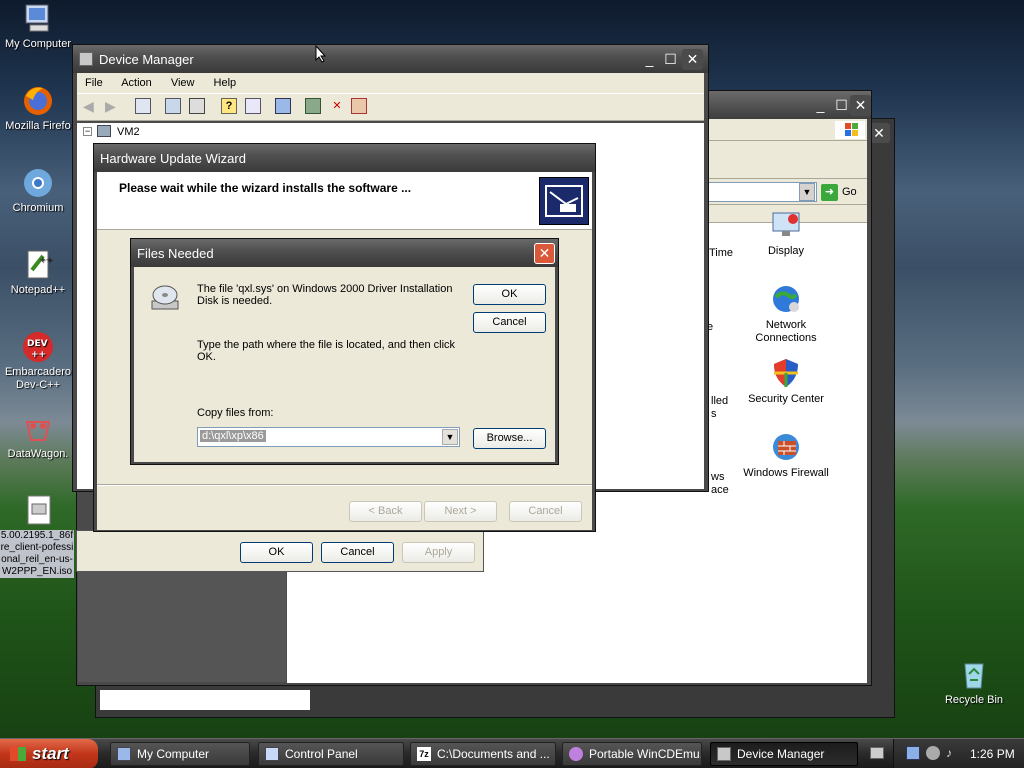 Image resolution: width=1024 pixels, height=768 pixels. I want to click on taskbar-item-device-manager: Device Manager, so click(784, 754).